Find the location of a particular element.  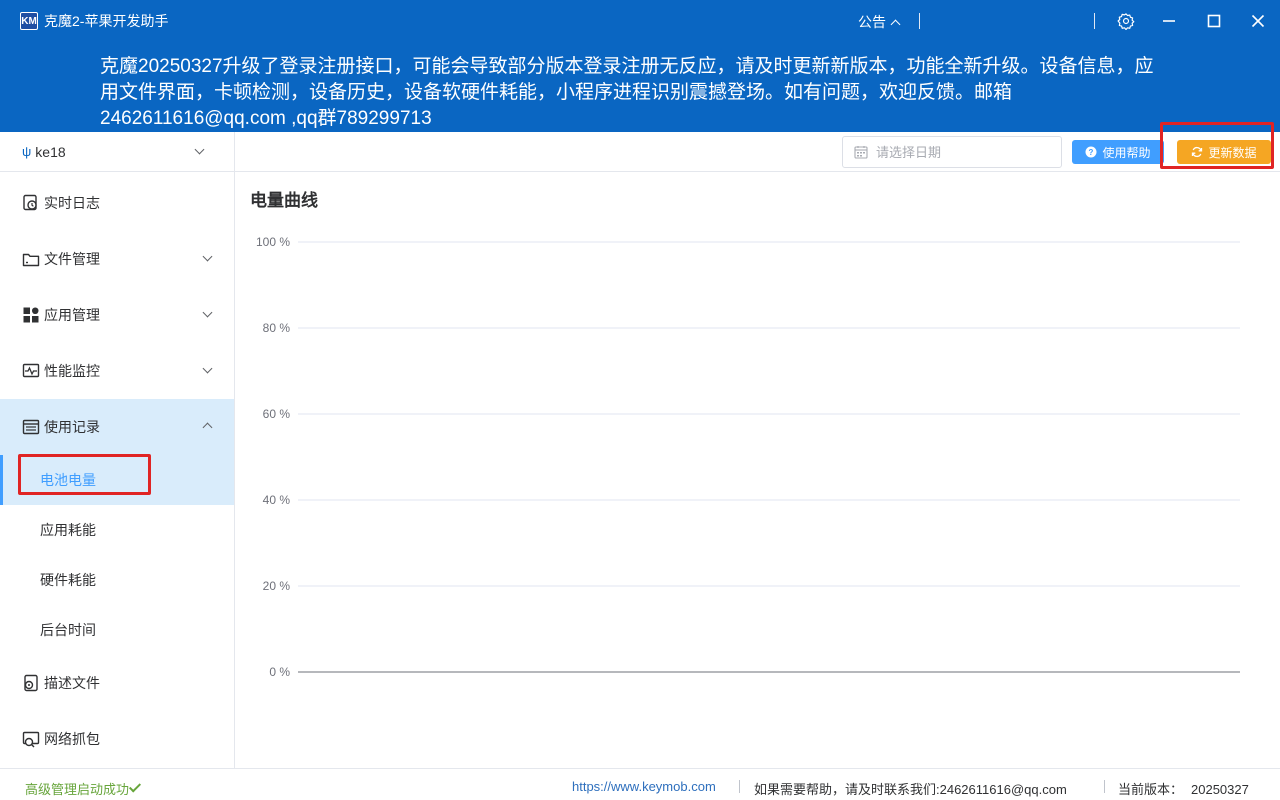

calendar-icon is located at coordinates (861, 152).